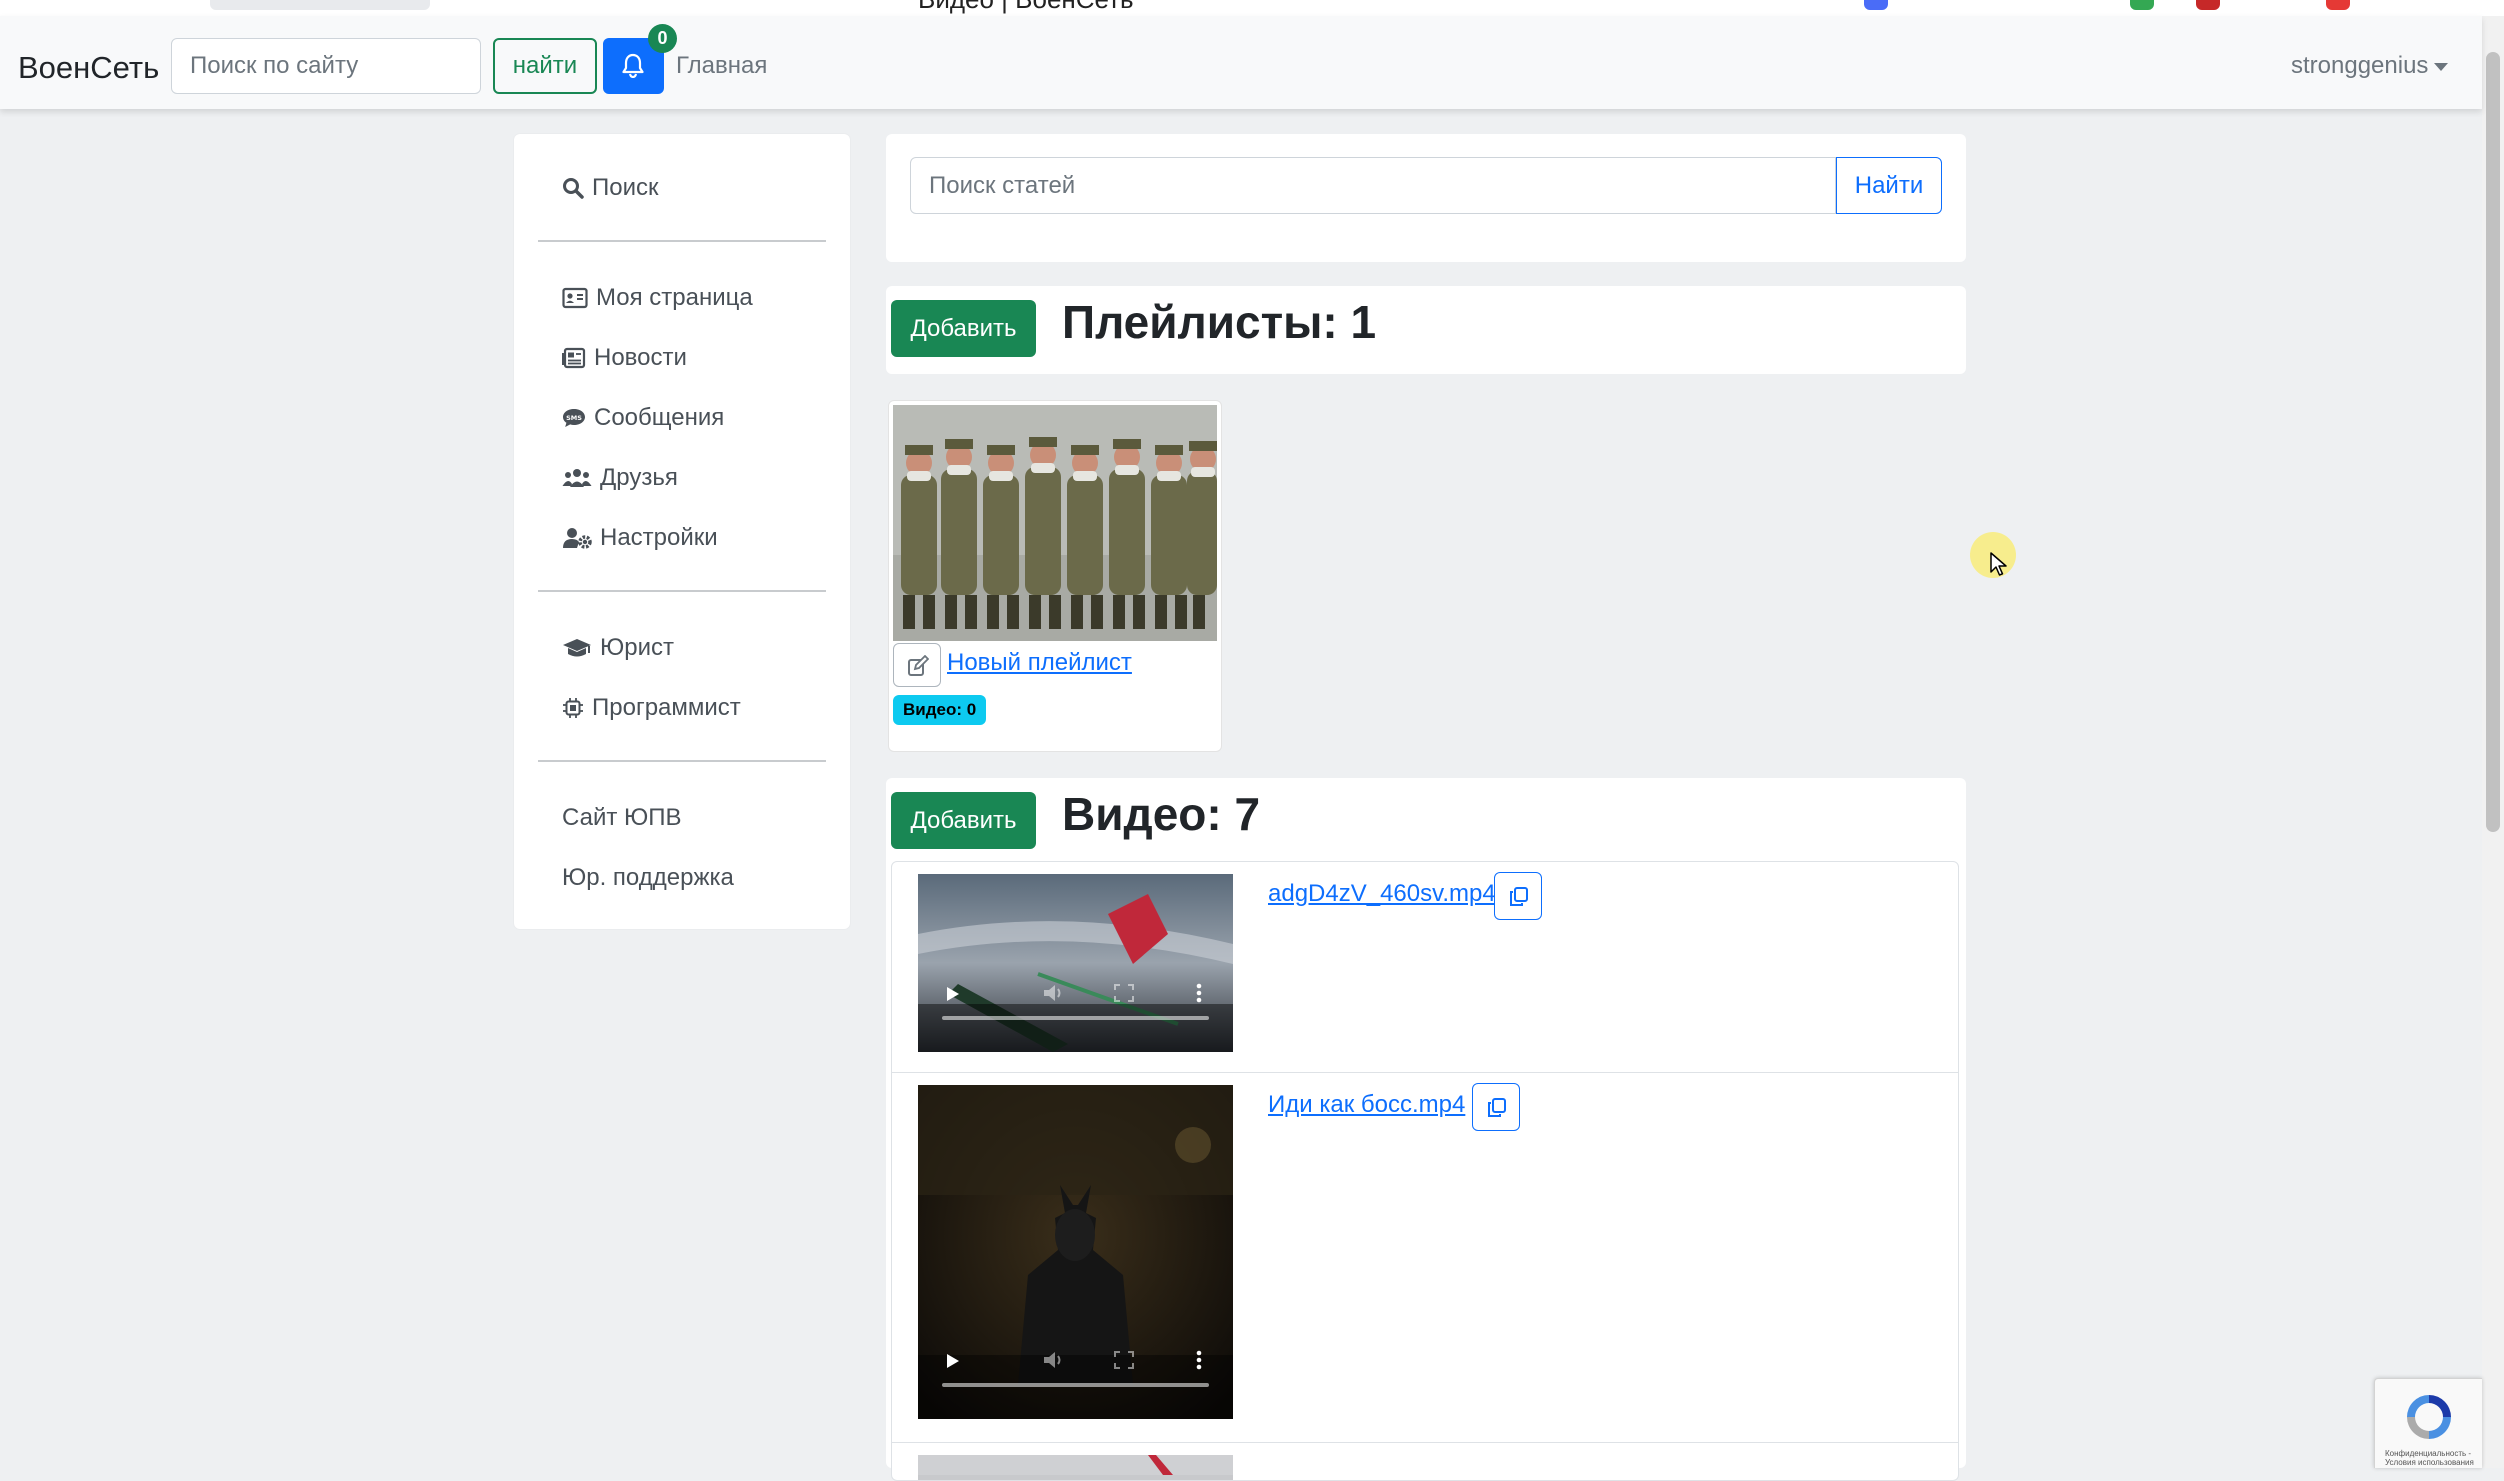 This screenshot has height=1481, width=2504. What do you see at coordinates (2441, 66) in the screenshot?
I see `caret-down-icon` at bounding box center [2441, 66].